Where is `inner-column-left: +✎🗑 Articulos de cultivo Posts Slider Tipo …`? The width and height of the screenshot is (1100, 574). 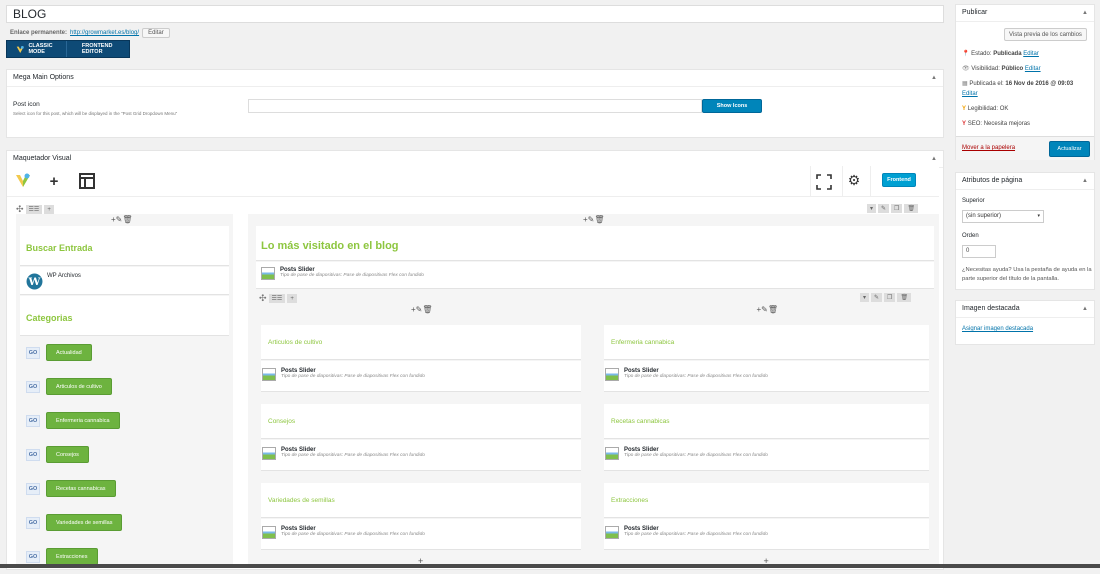 inner-column-left: +✎🗑 Articulos de cultivo Posts Slider Tipo … is located at coordinates (421, 436).